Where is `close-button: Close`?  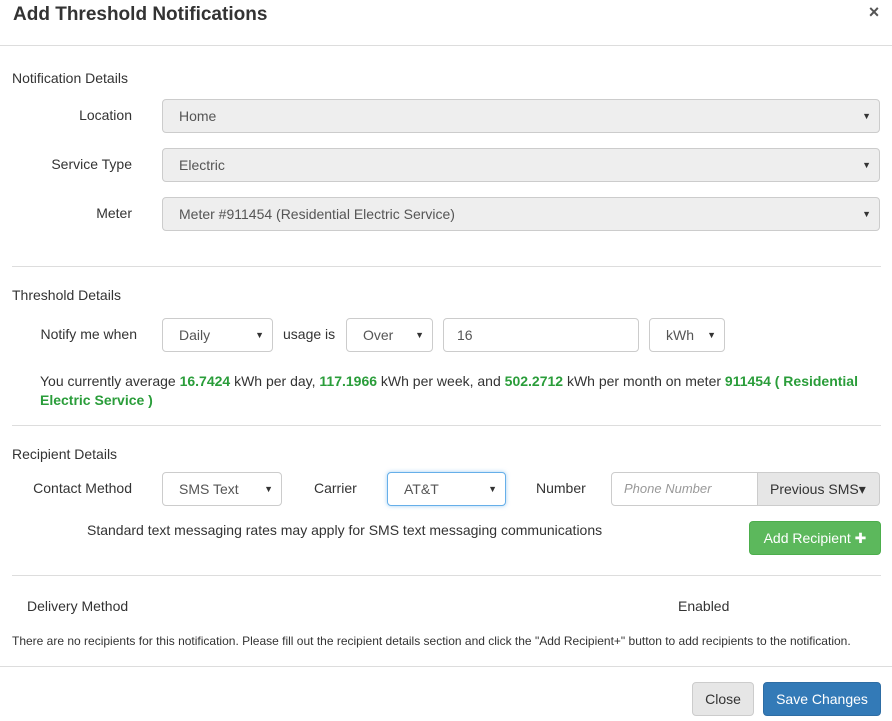 close-button: Close is located at coordinates (723, 699).